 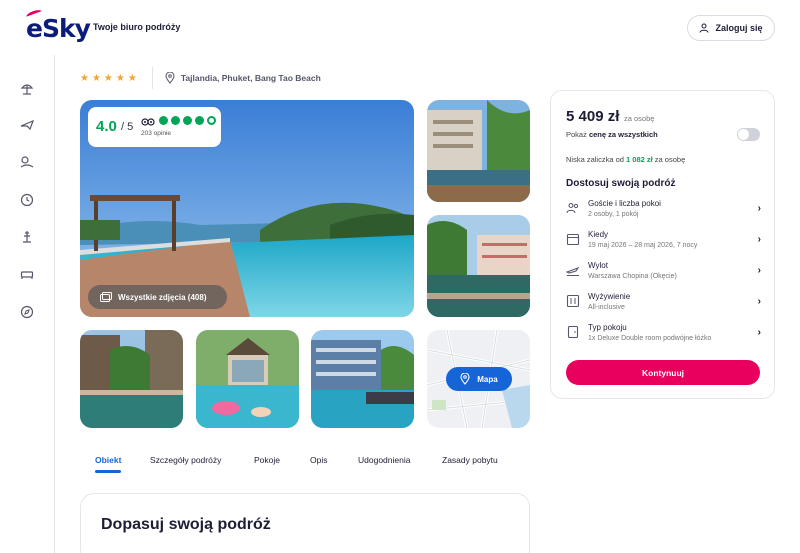 What do you see at coordinates (137, 27) in the screenshot?
I see `tagline: Twoje biuro podróży` at bounding box center [137, 27].